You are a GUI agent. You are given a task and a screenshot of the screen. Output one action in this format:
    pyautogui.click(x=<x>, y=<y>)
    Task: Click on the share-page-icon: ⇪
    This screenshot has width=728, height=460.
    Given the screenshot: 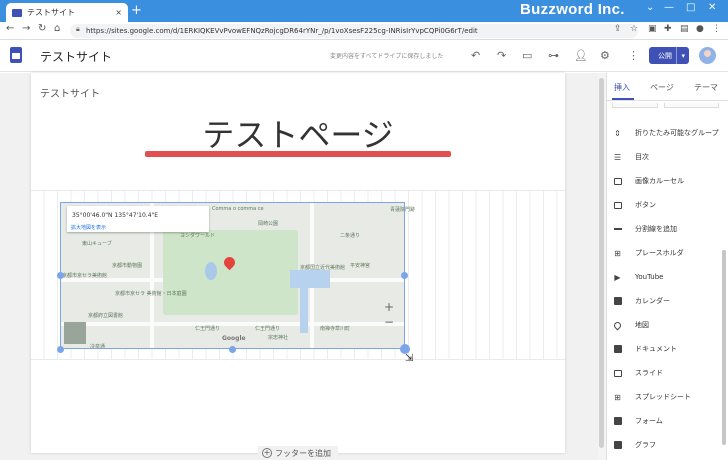 What is the action you would take?
    pyautogui.click(x=618, y=29)
    